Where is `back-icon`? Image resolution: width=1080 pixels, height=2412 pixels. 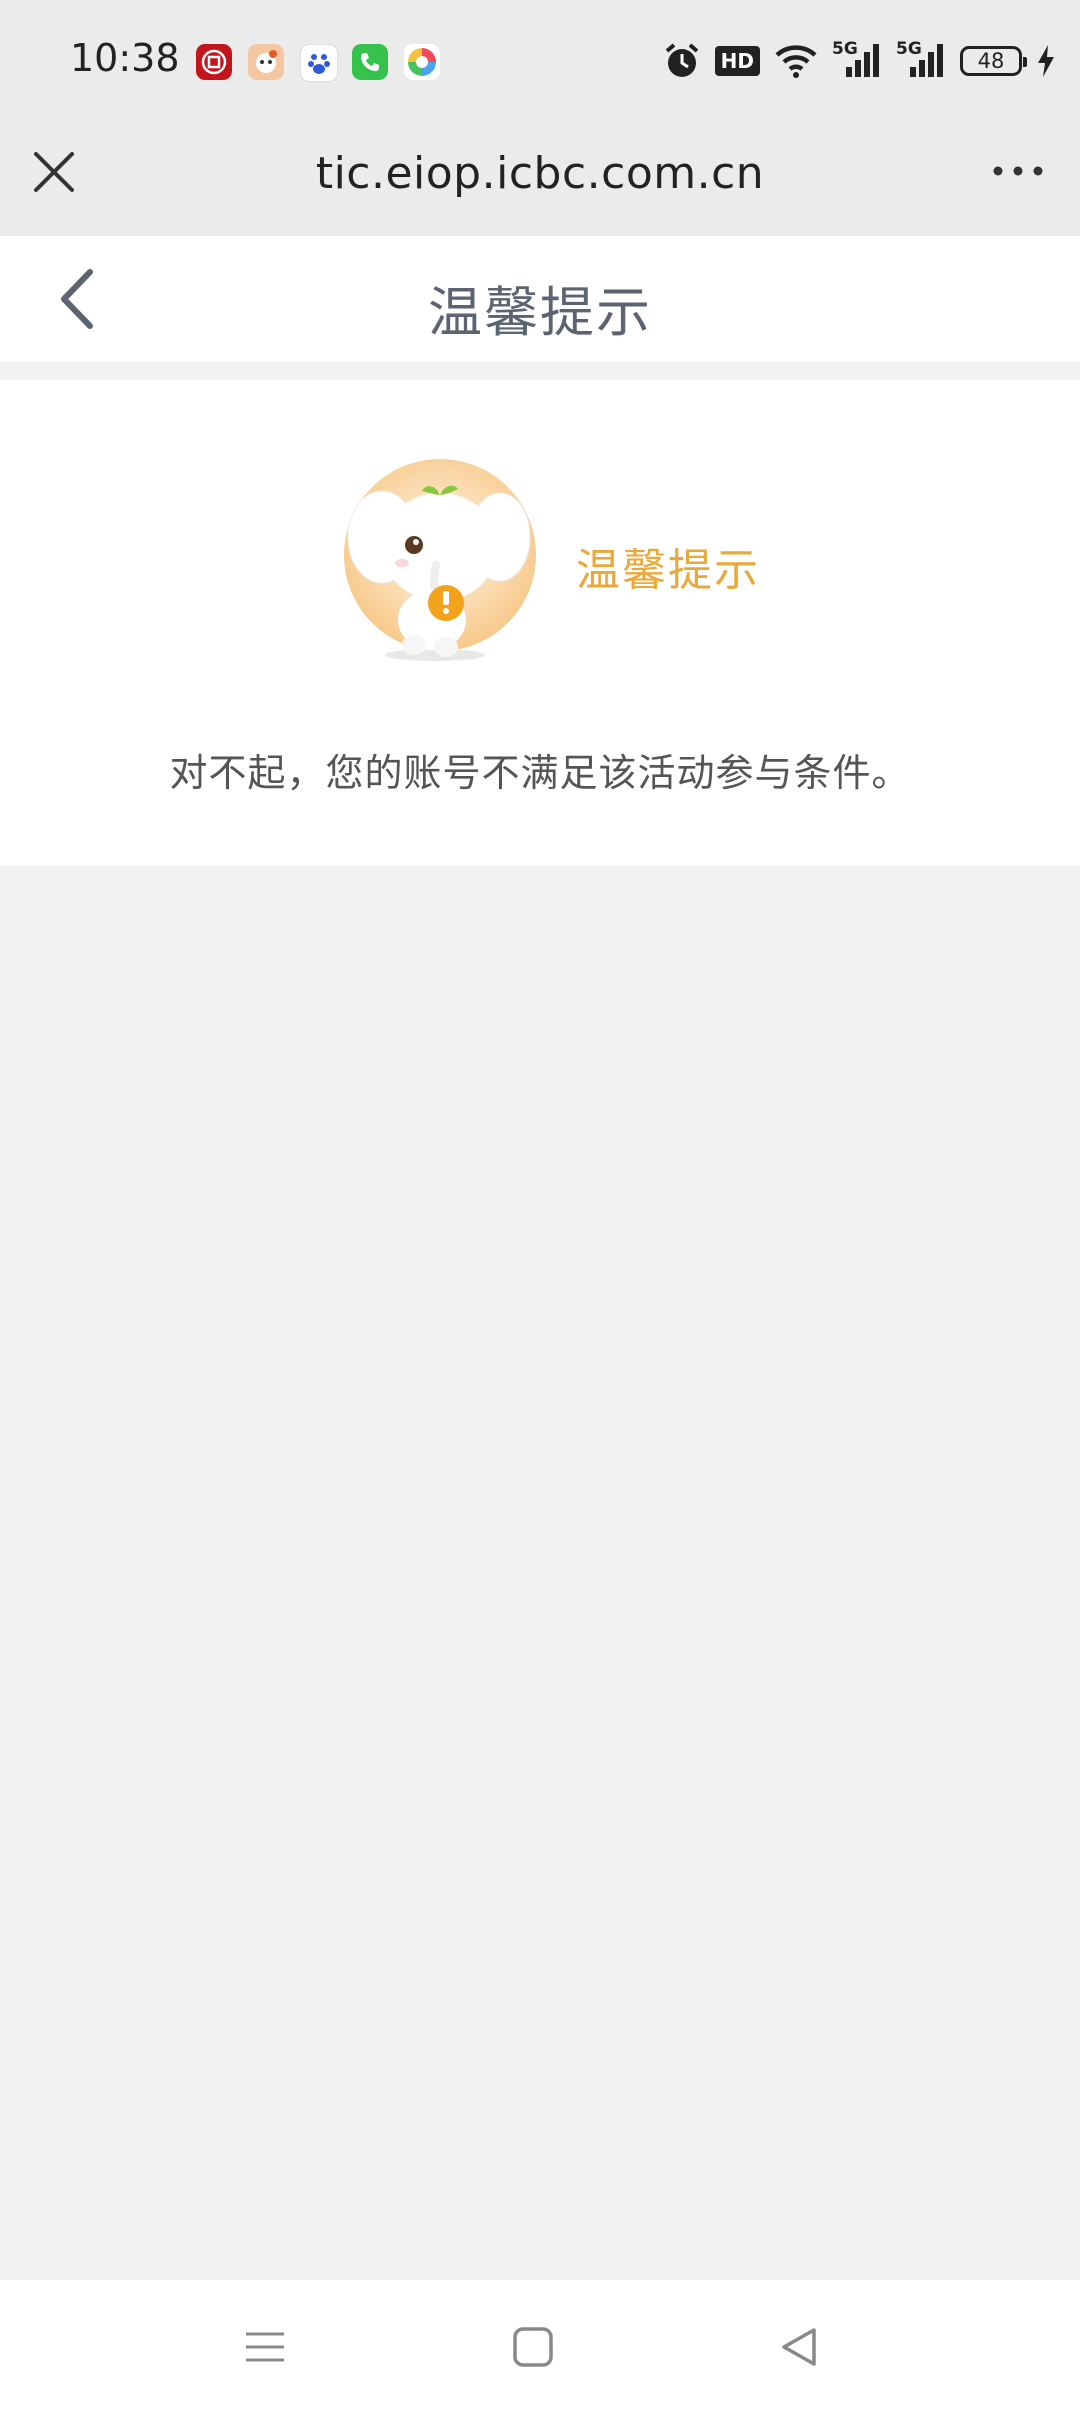
back-icon is located at coordinates (799, 2347).